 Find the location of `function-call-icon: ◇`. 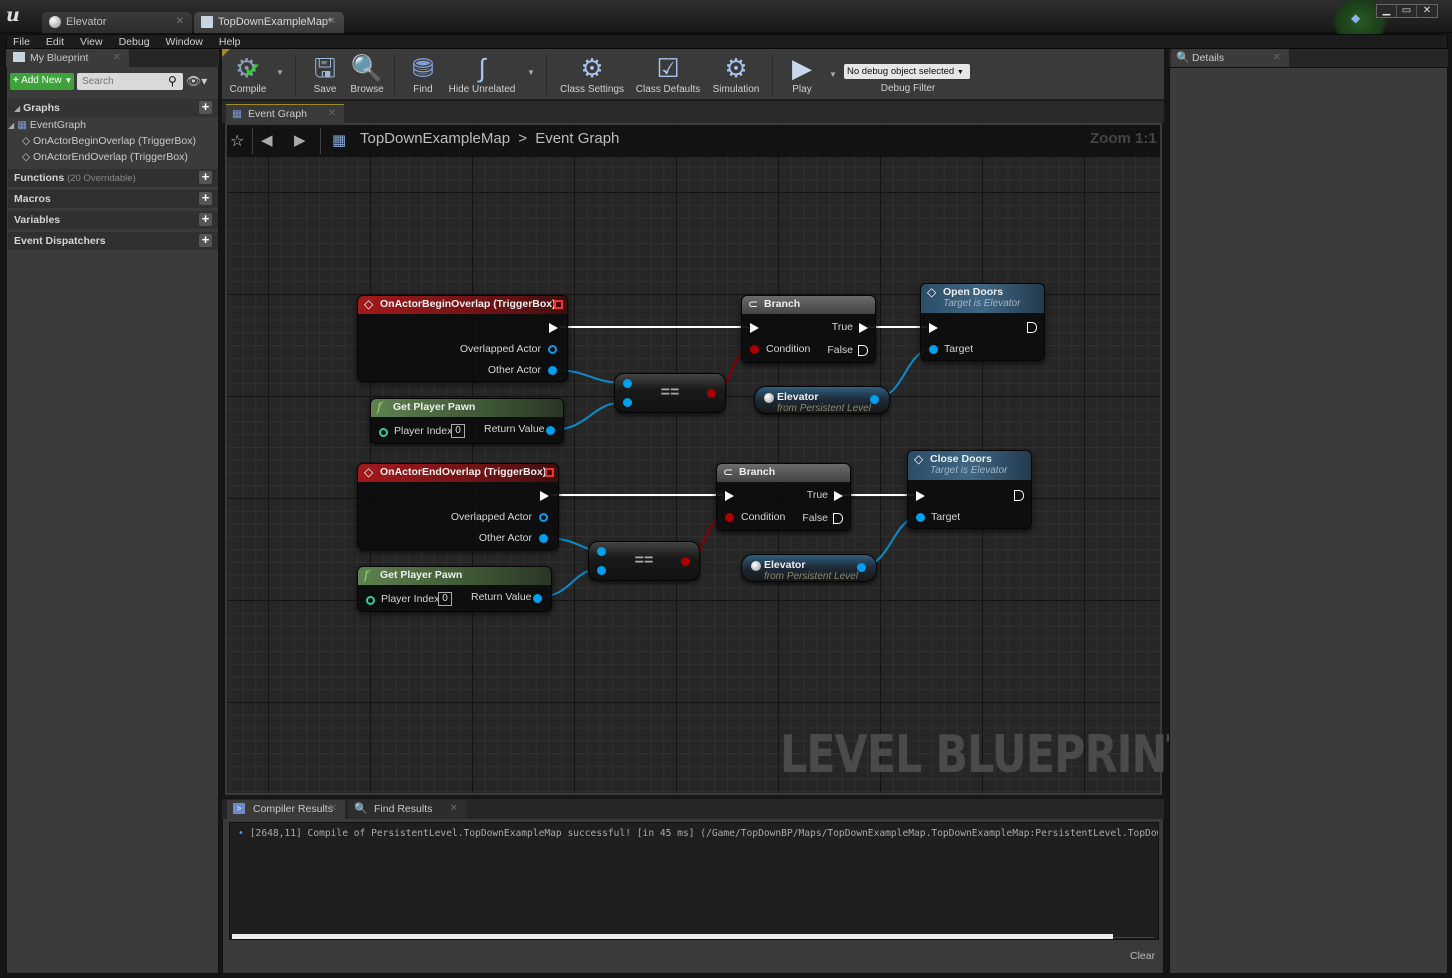

function-call-icon: ◇ is located at coordinates (919, 459).